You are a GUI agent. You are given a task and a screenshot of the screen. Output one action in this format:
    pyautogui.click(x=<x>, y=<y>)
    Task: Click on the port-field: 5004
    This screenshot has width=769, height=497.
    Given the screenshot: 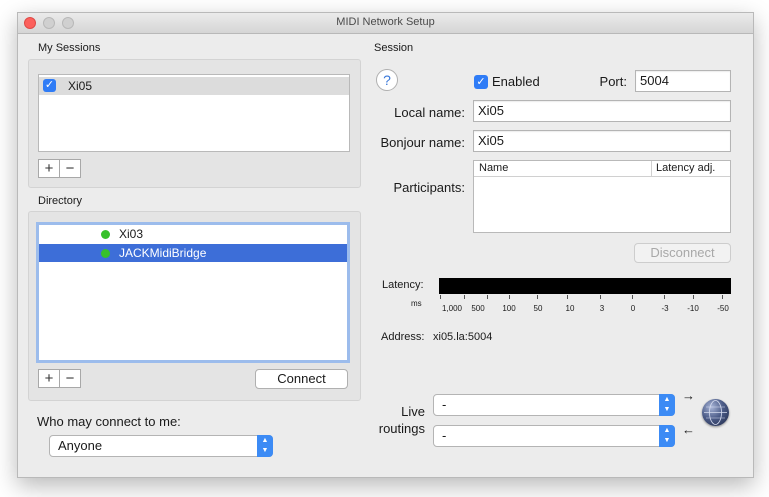 What is the action you would take?
    pyautogui.click(x=683, y=81)
    